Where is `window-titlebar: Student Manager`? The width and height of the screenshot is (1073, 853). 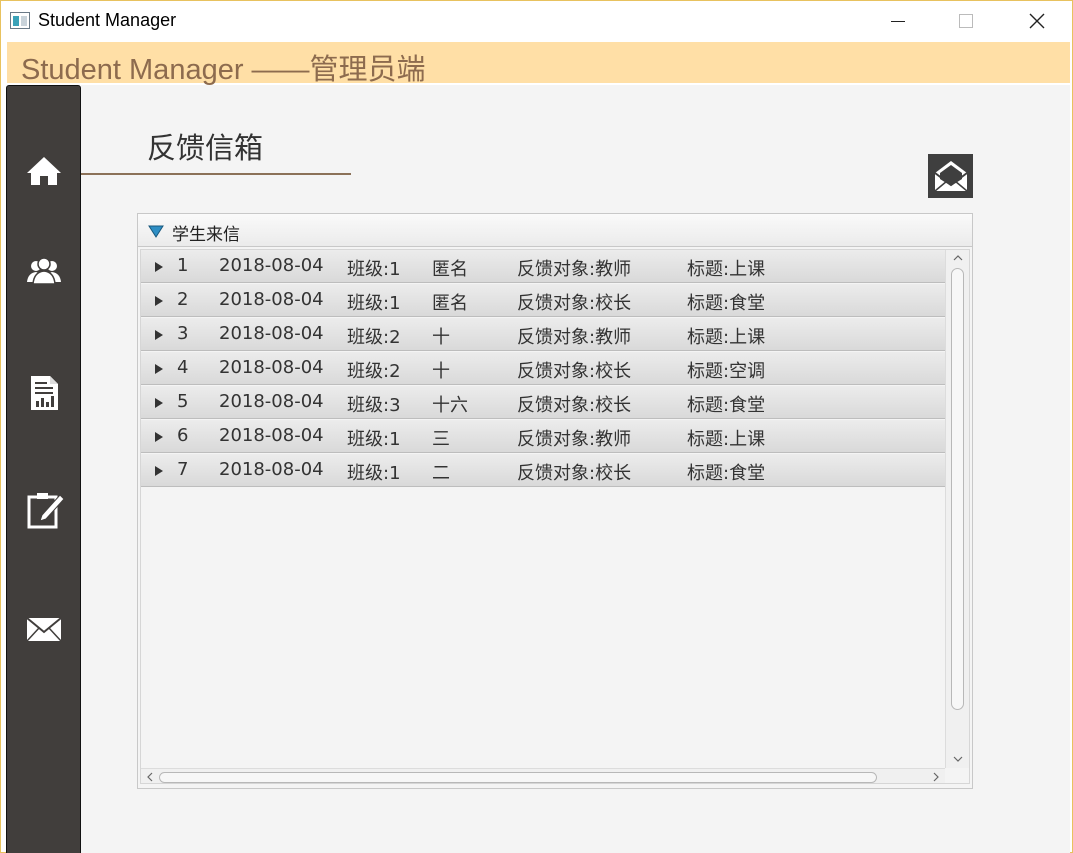 window-titlebar: Student Manager is located at coordinates (536, 21).